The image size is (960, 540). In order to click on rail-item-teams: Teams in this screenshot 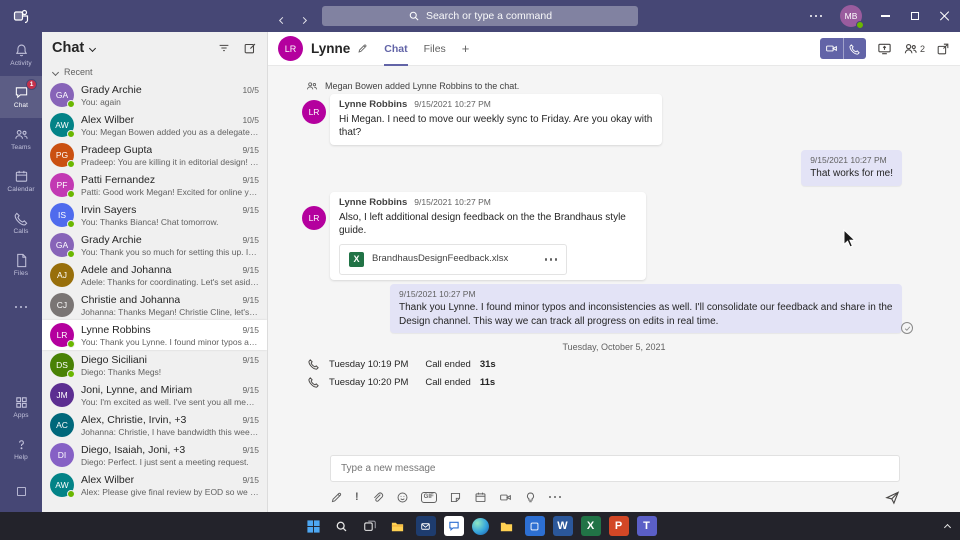, I will do `click(21, 139)`.